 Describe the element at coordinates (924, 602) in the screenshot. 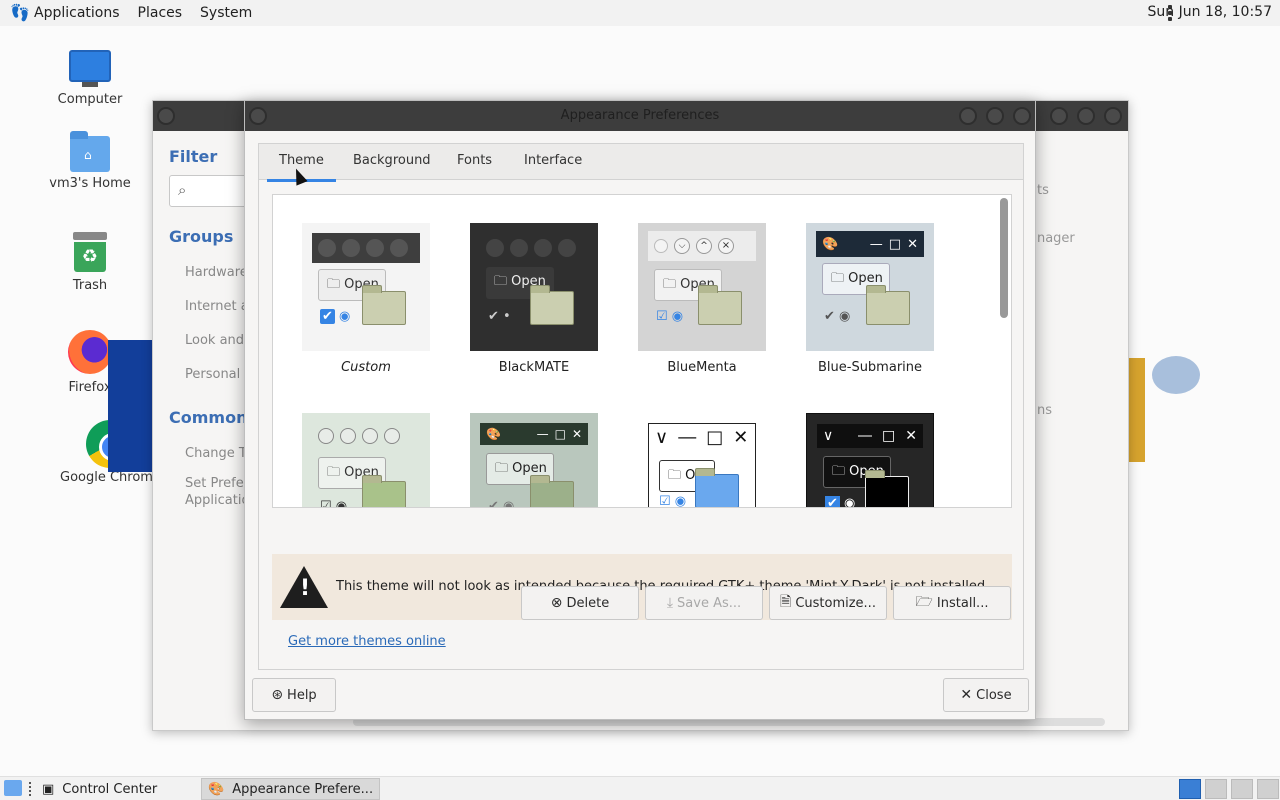

I see `folder-open-icon: 🗁` at that location.